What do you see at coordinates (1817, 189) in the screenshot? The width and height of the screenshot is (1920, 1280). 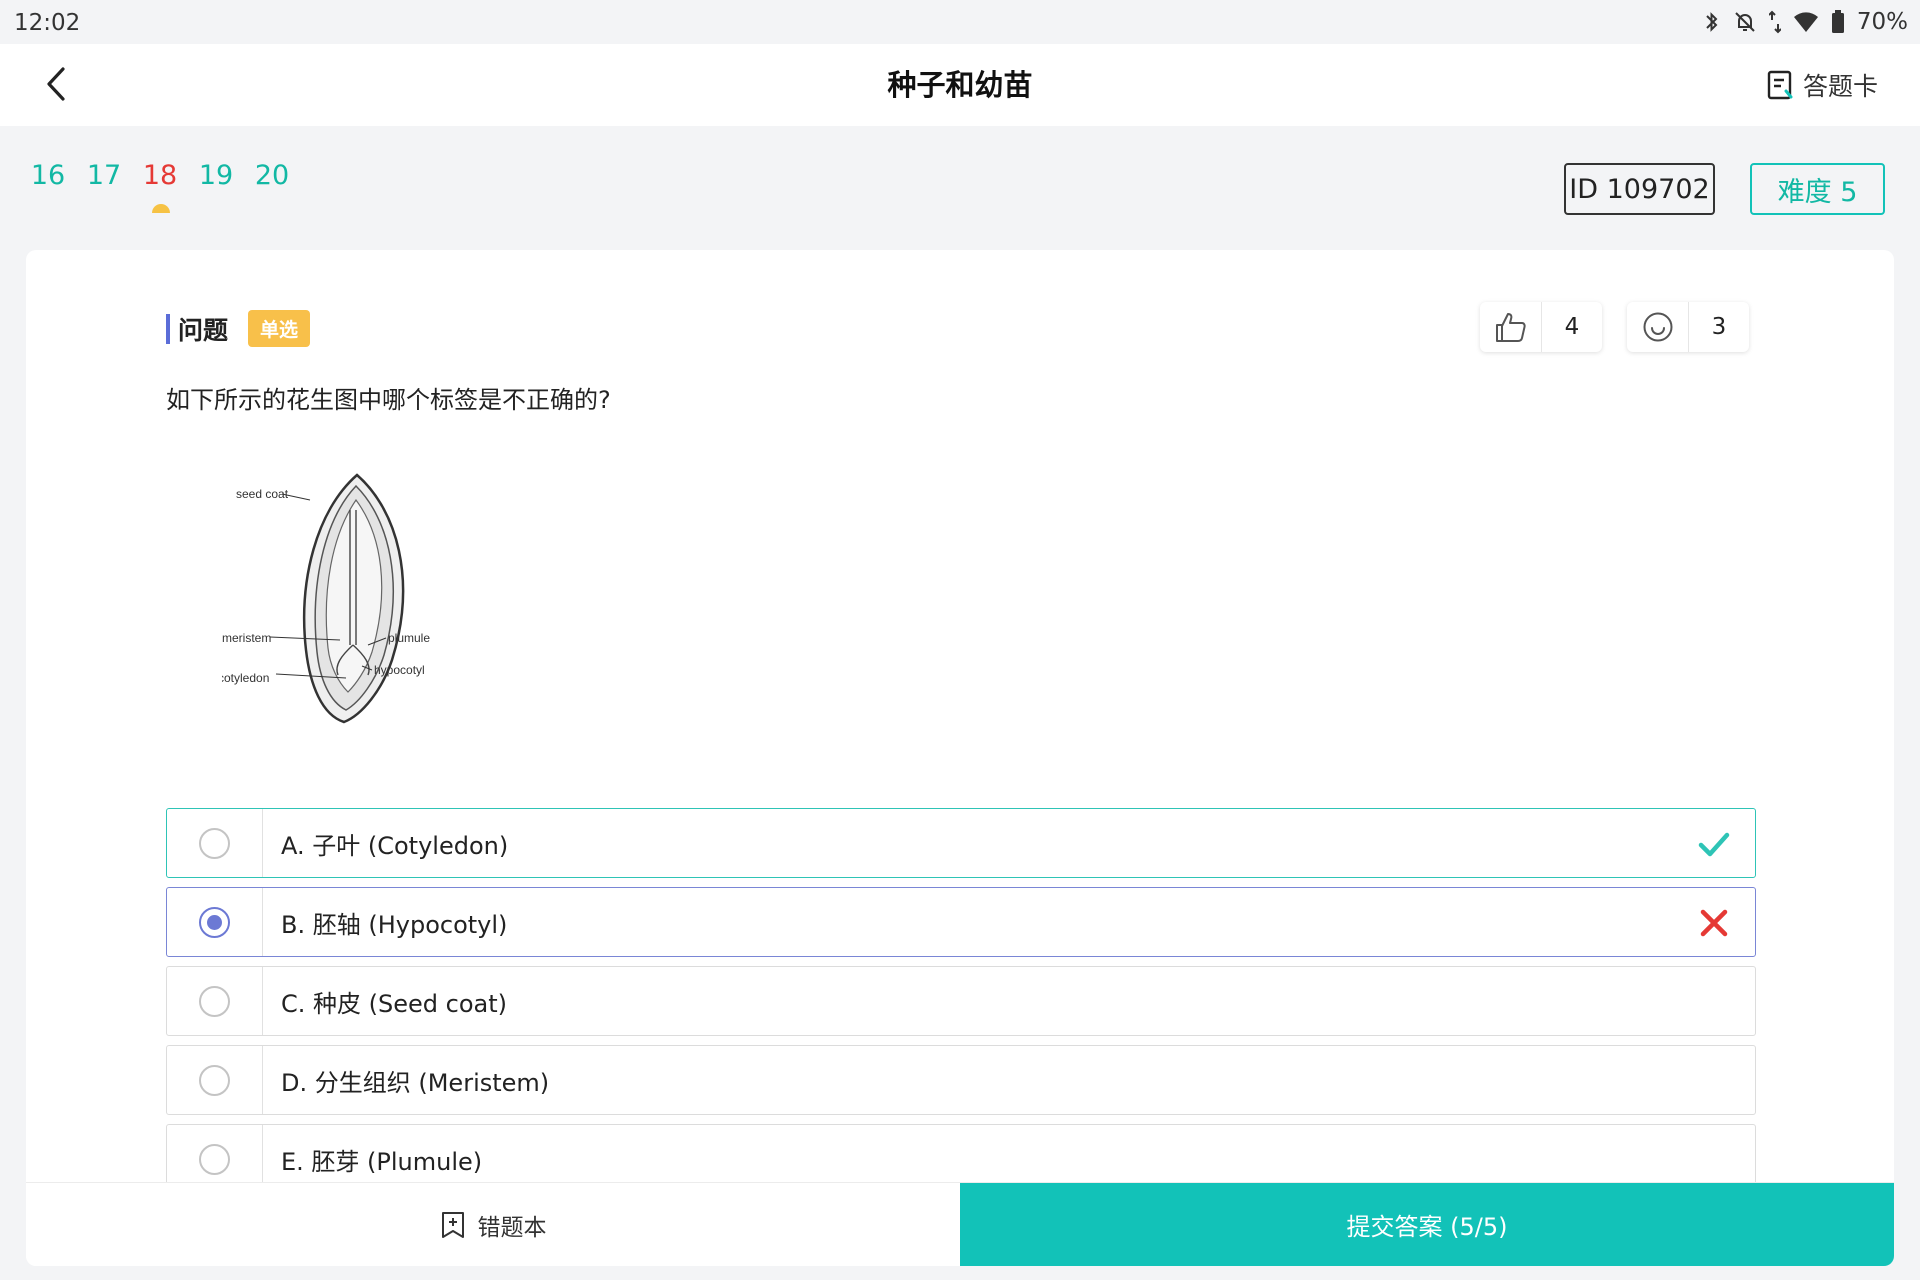 I see `difficulty-badge: 难度 5` at bounding box center [1817, 189].